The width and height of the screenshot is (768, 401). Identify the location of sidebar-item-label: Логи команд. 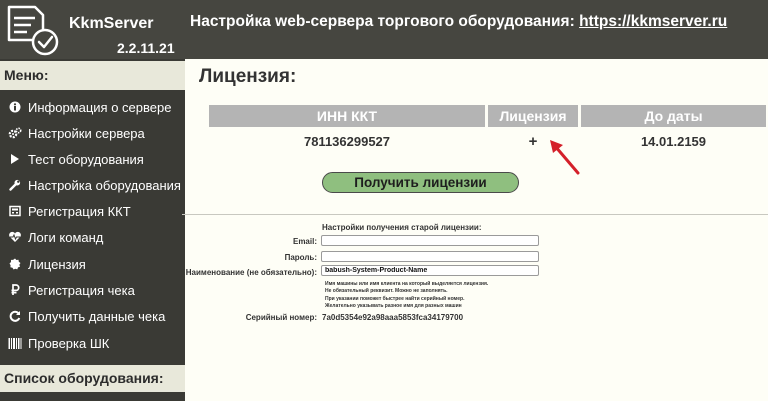
(66, 237).